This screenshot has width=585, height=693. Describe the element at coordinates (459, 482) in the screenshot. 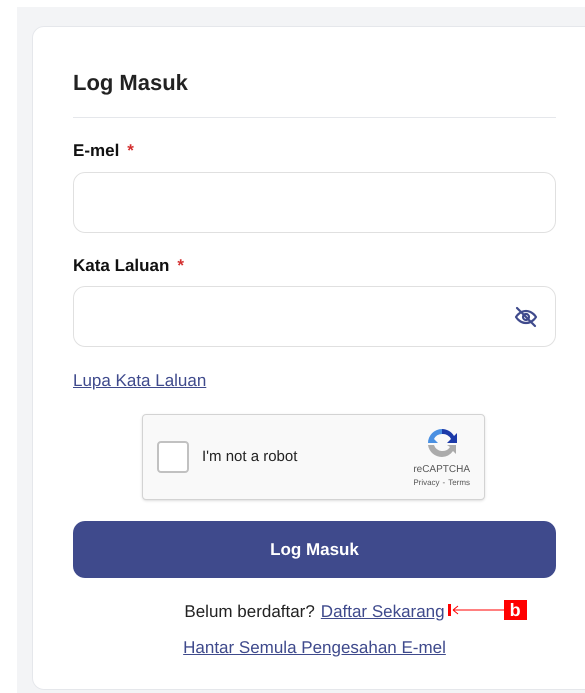

I see `terms-link: Terms` at that location.